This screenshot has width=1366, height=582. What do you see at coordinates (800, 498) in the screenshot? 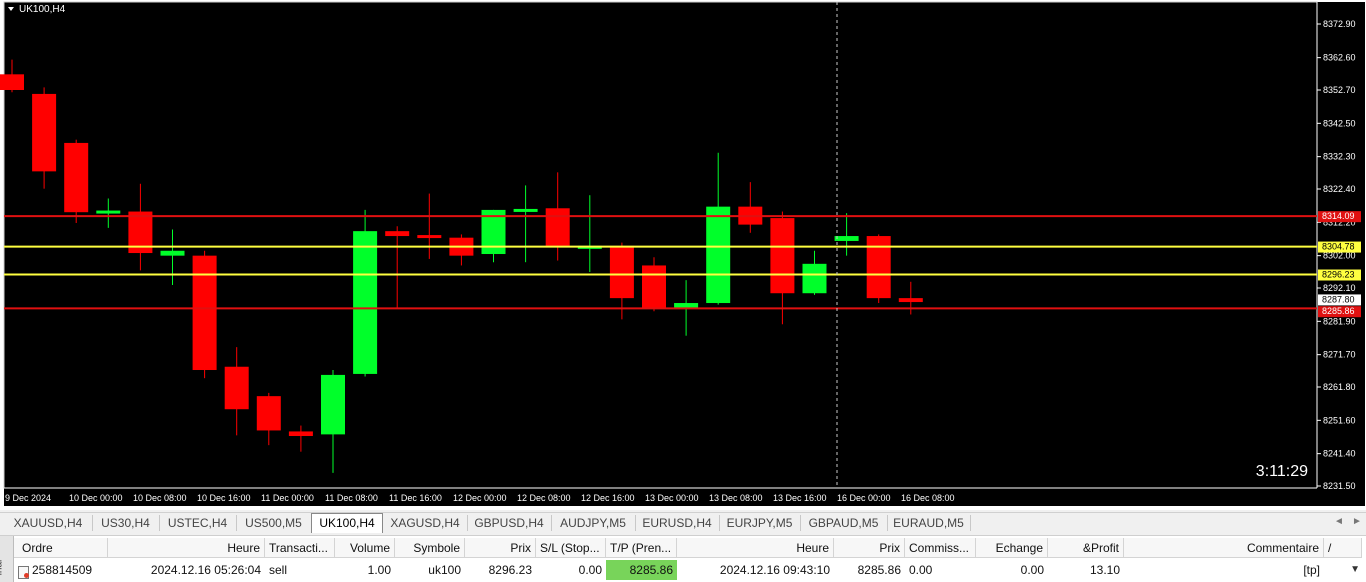
I see `time-tick-label: 13 Dec 16:00` at bounding box center [800, 498].